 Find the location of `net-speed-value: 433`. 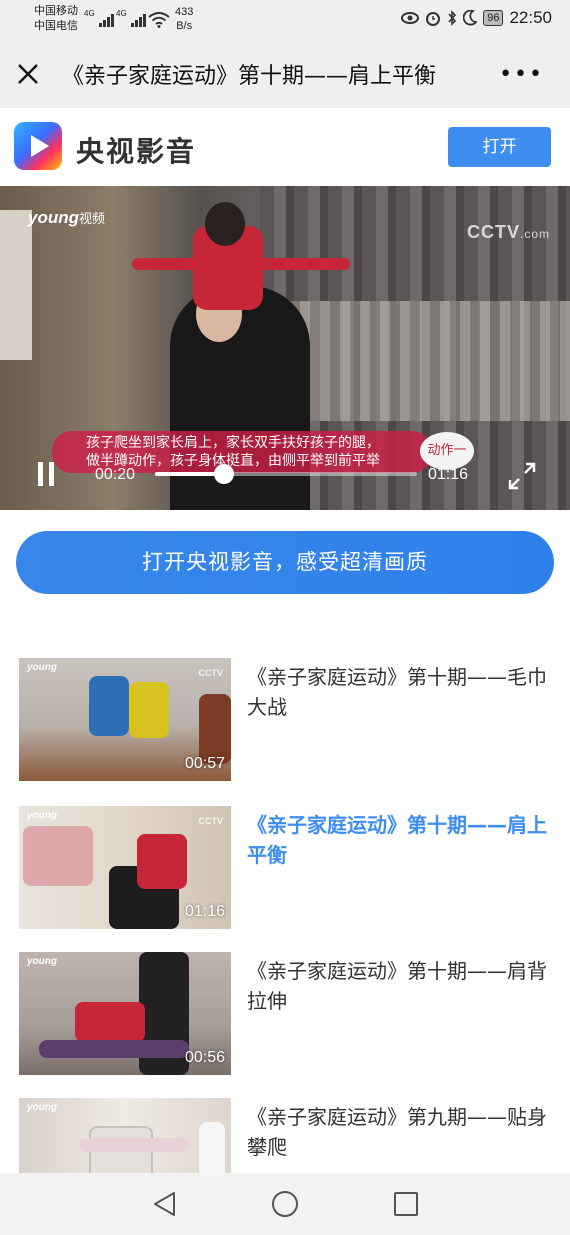

net-speed-value: 433 is located at coordinates (184, 12).